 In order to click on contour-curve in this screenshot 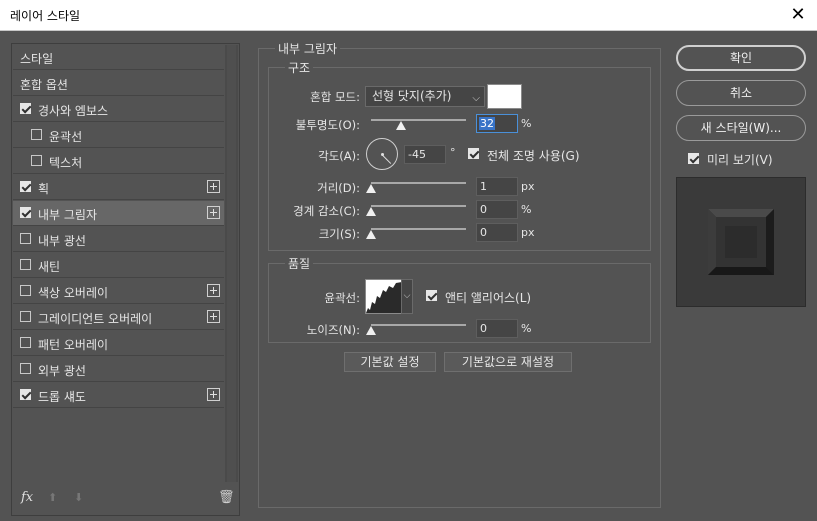, I will do `click(384, 297)`.